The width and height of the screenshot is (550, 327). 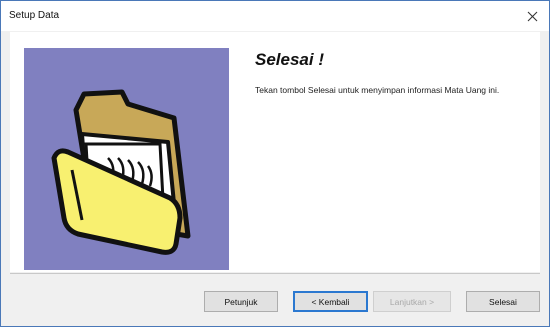 What do you see at coordinates (289, 59) in the screenshot?
I see `page-heading: Selesai !` at bounding box center [289, 59].